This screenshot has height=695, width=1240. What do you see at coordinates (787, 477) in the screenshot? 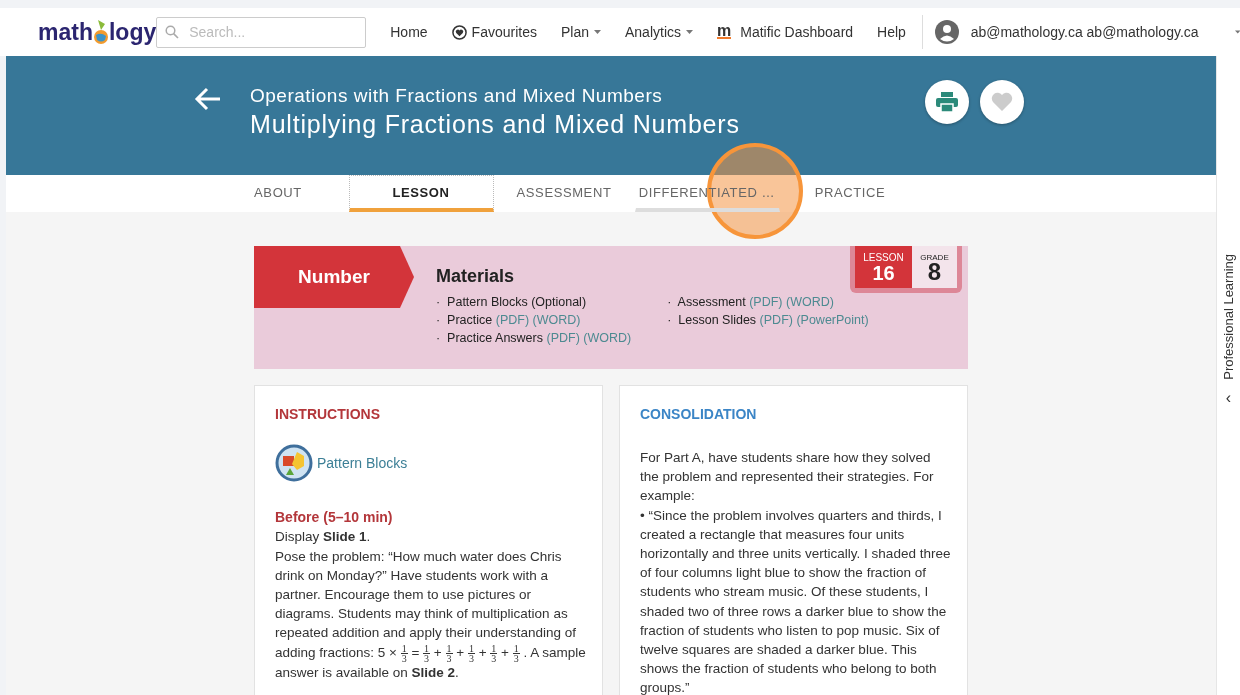
I see `consolidation-text: For Part A, have students share how they solved the problem and represented their strategies. For example:` at bounding box center [787, 477].